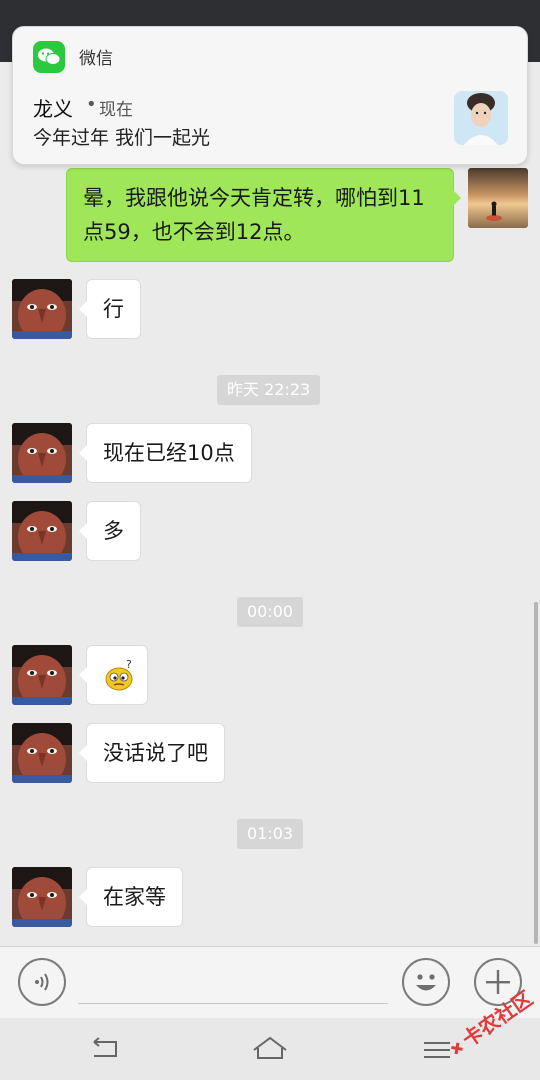 The image size is (540, 1080). I want to click on kanong-watermark-logo: 卡农社区, so click(488, 1023).